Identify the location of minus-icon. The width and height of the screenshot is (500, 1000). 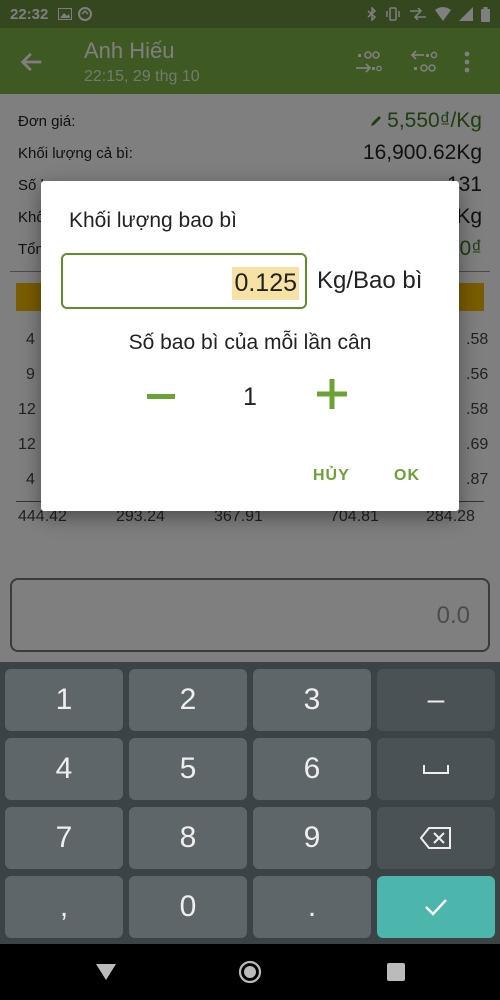
(161, 397).